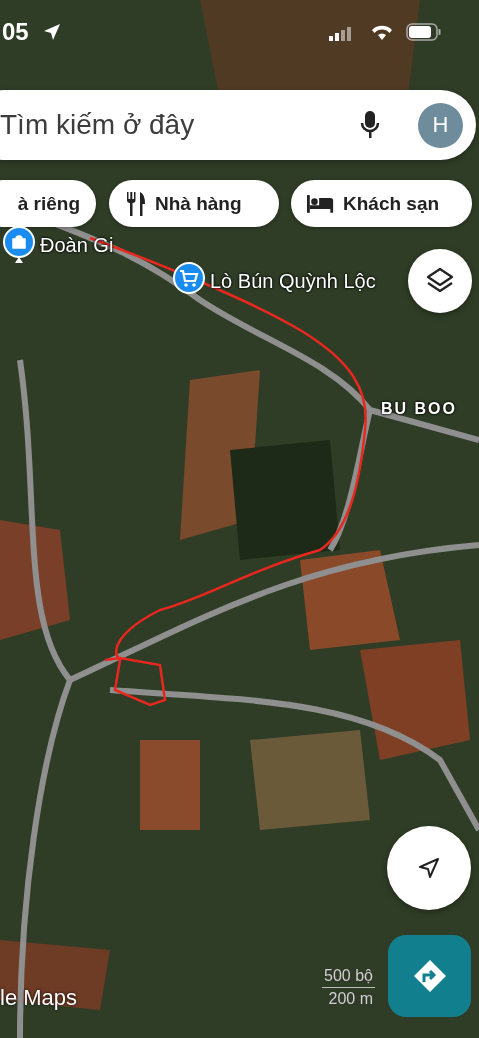 This screenshot has width=479, height=1038. What do you see at coordinates (424, 32) in the screenshot?
I see `battery-icon` at bounding box center [424, 32].